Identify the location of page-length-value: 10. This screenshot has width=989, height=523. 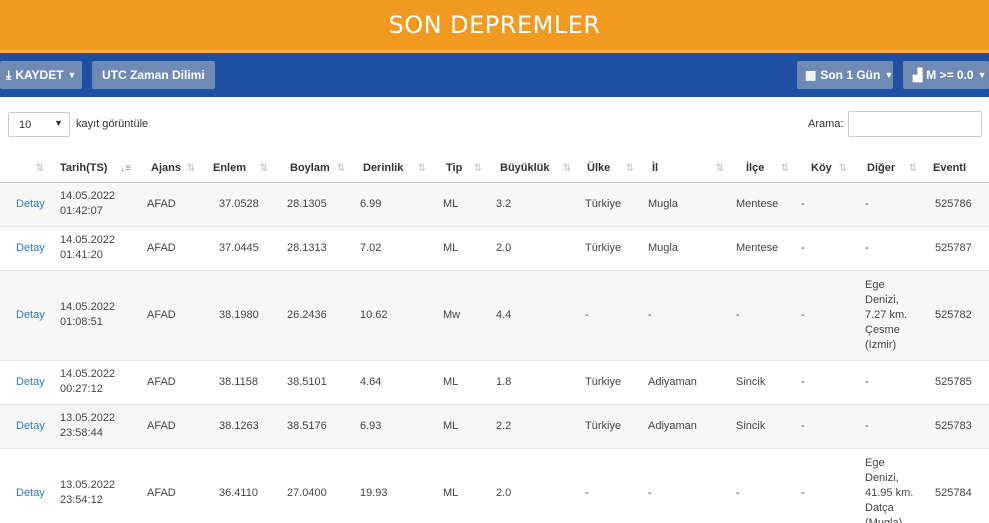
(25, 124).